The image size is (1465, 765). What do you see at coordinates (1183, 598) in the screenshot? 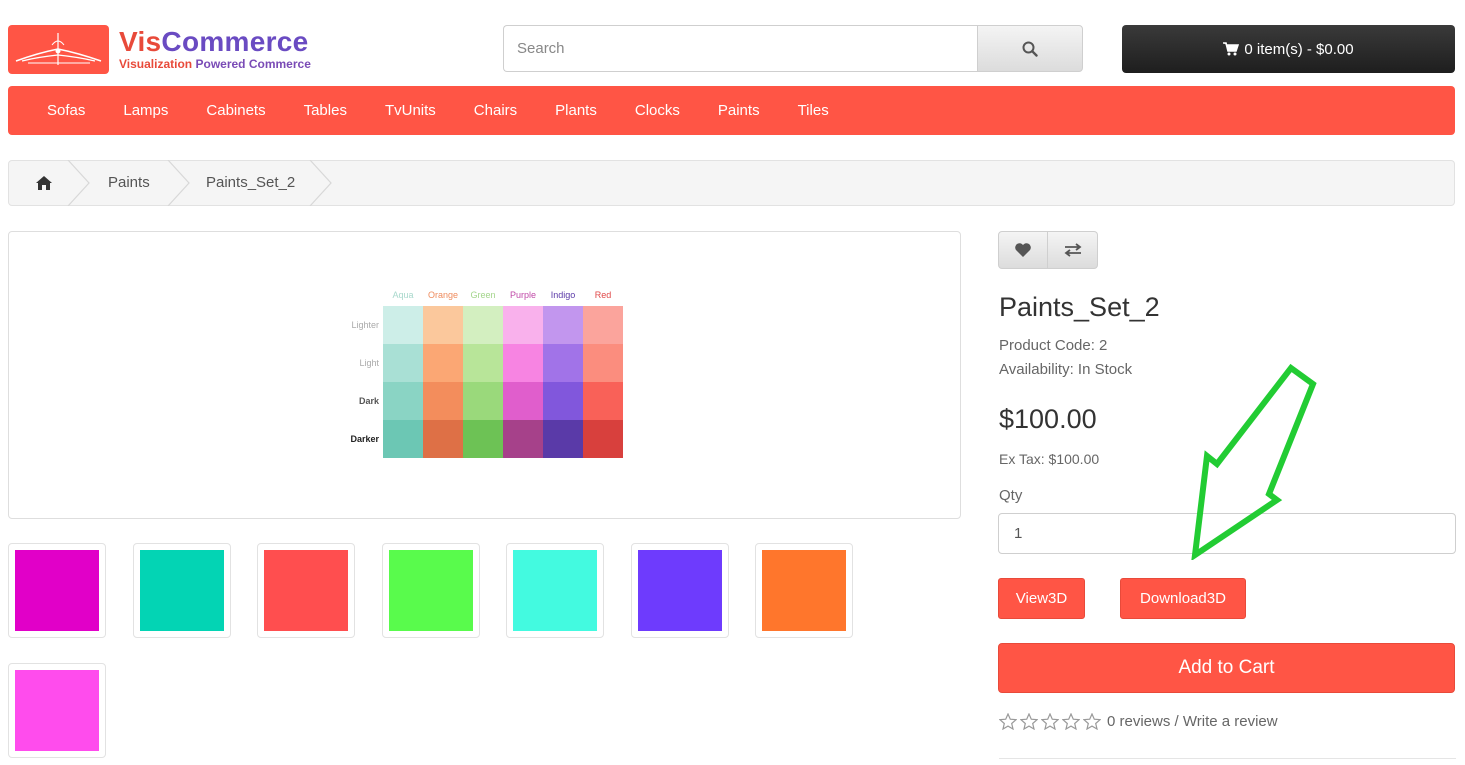
I see `download3d-button: Download3D` at bounding box center [1183, 598].